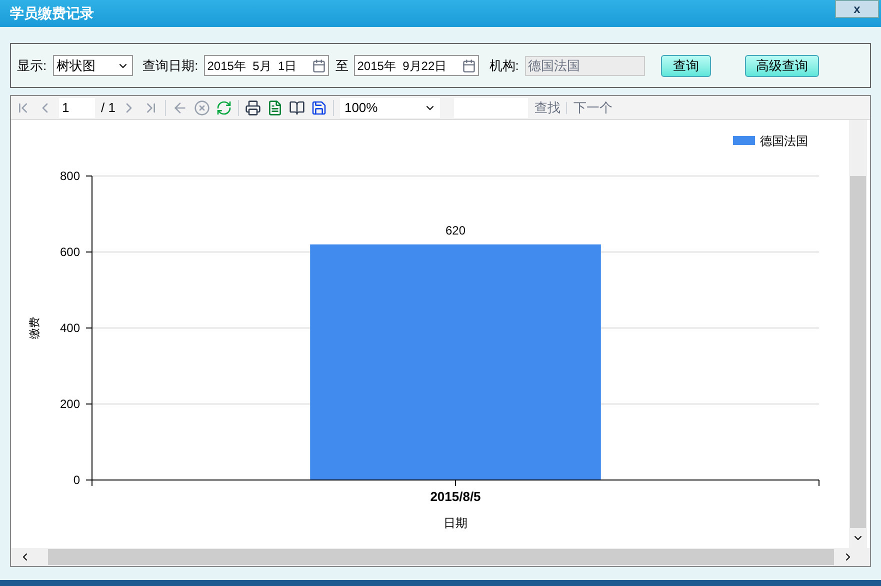  I want to click on bar-value-label: 620, so click(455, 230).